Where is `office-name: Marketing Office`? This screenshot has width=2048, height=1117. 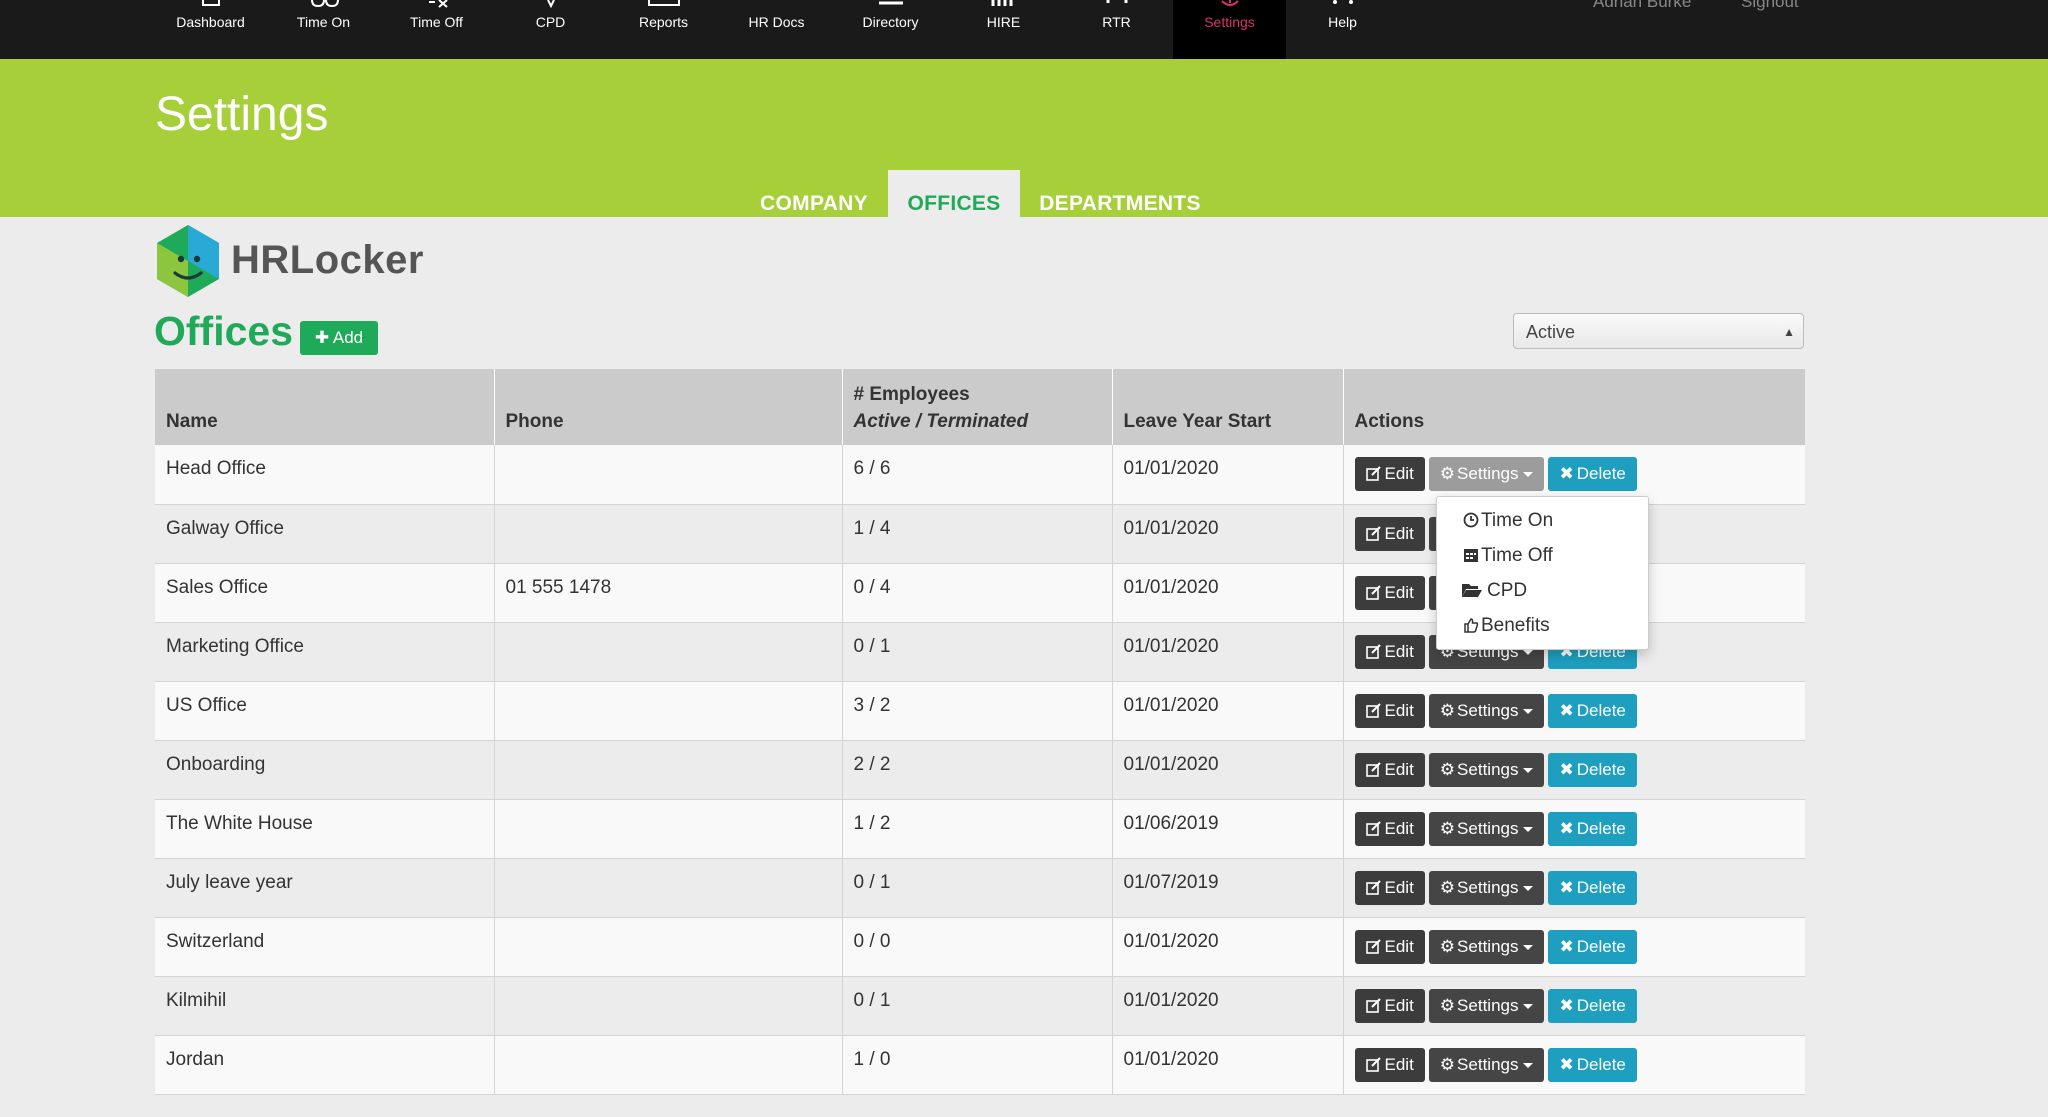
office-name: Marketing Office is located at coordinates (325, 652).